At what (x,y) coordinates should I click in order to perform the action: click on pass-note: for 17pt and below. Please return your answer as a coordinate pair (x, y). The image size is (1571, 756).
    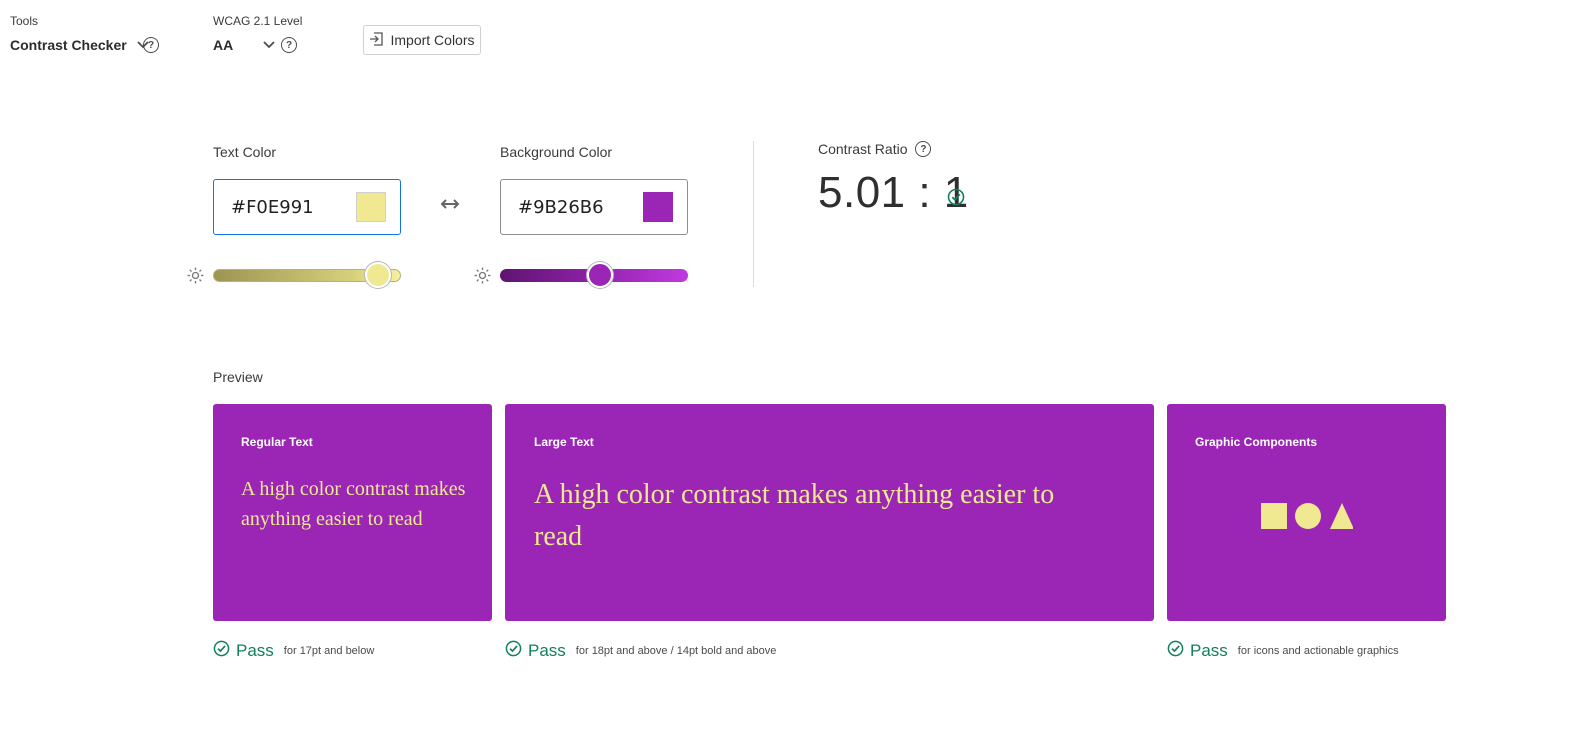
    Looking at the image, I should click on (329, 651).